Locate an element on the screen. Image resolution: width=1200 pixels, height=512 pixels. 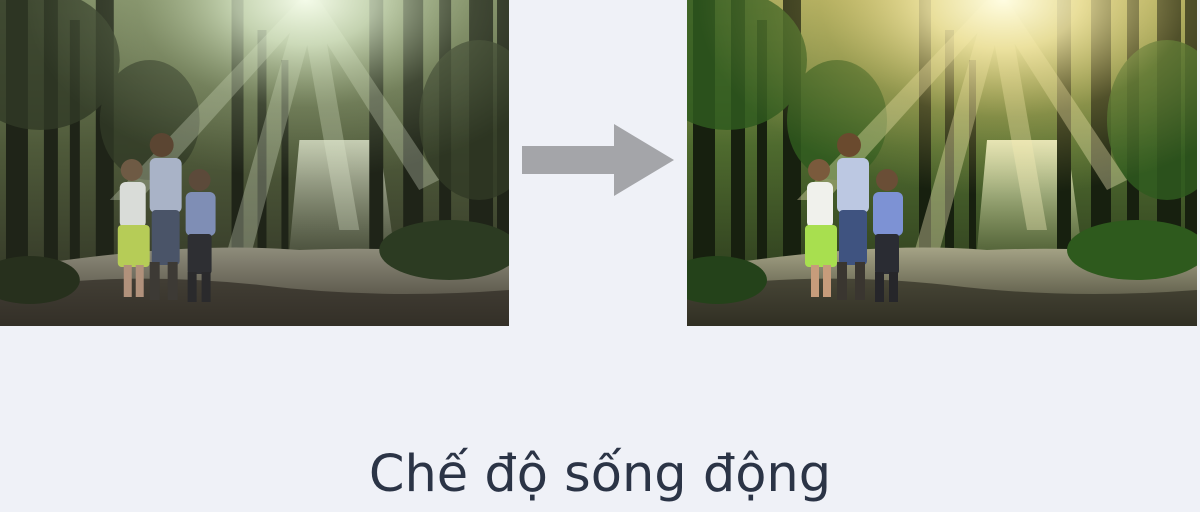
right-arrow-icon is located at coordinates (598, 160).